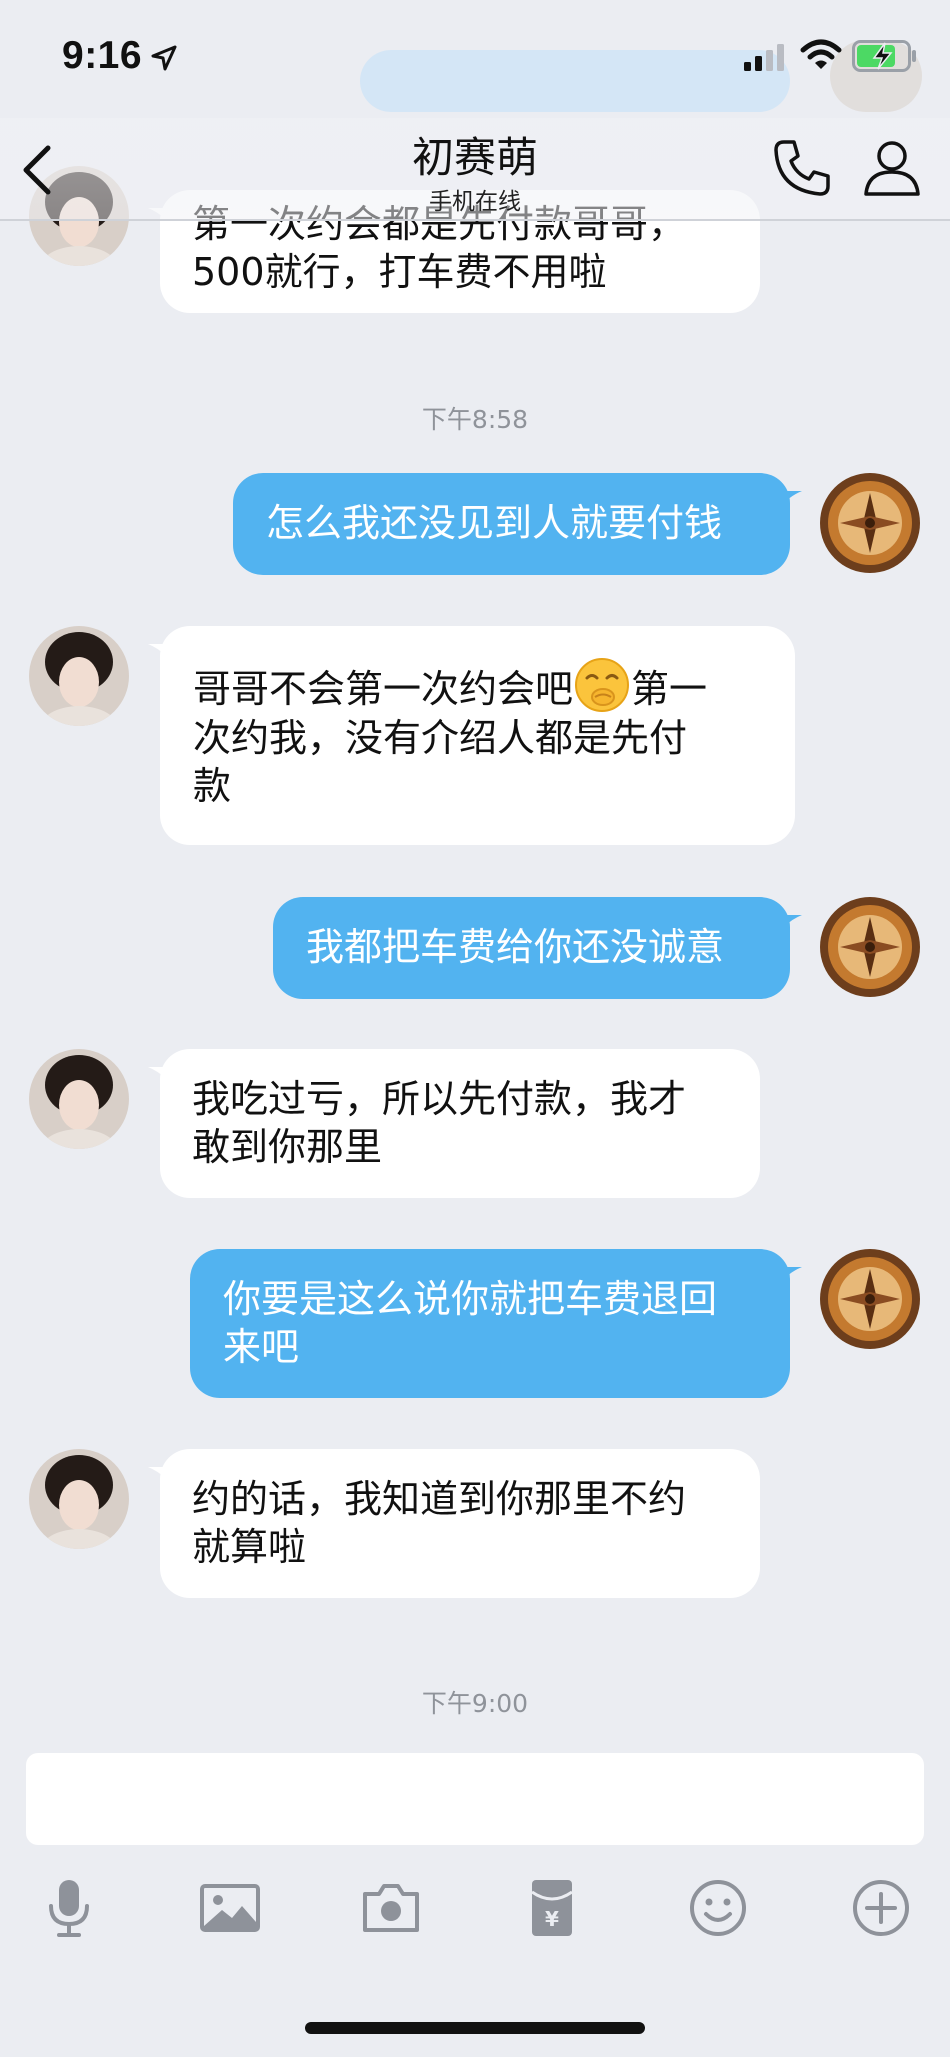  I want to click on chat-header: 初赛萌 手机在线, so click(475, 169).